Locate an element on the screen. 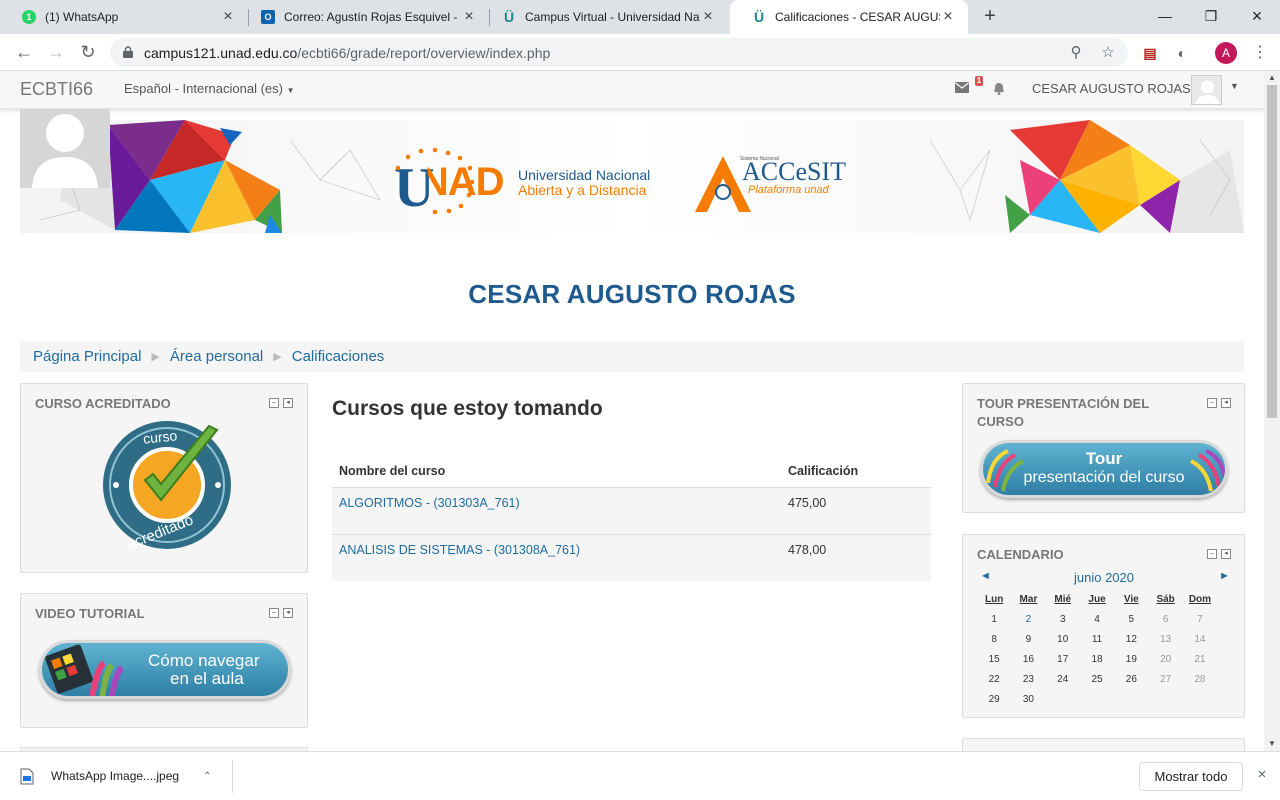 The image size is (1280, 800). calendar-day: 1 is located at coordinates (994, 620).